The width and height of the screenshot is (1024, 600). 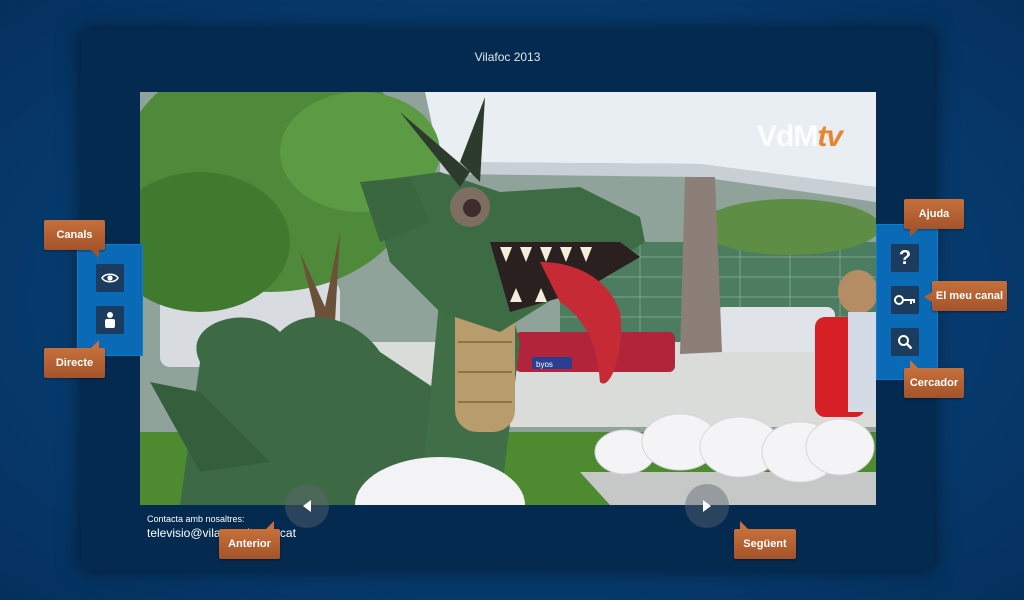 I want to click on question-icon: ?, so click(x=905, y=258).